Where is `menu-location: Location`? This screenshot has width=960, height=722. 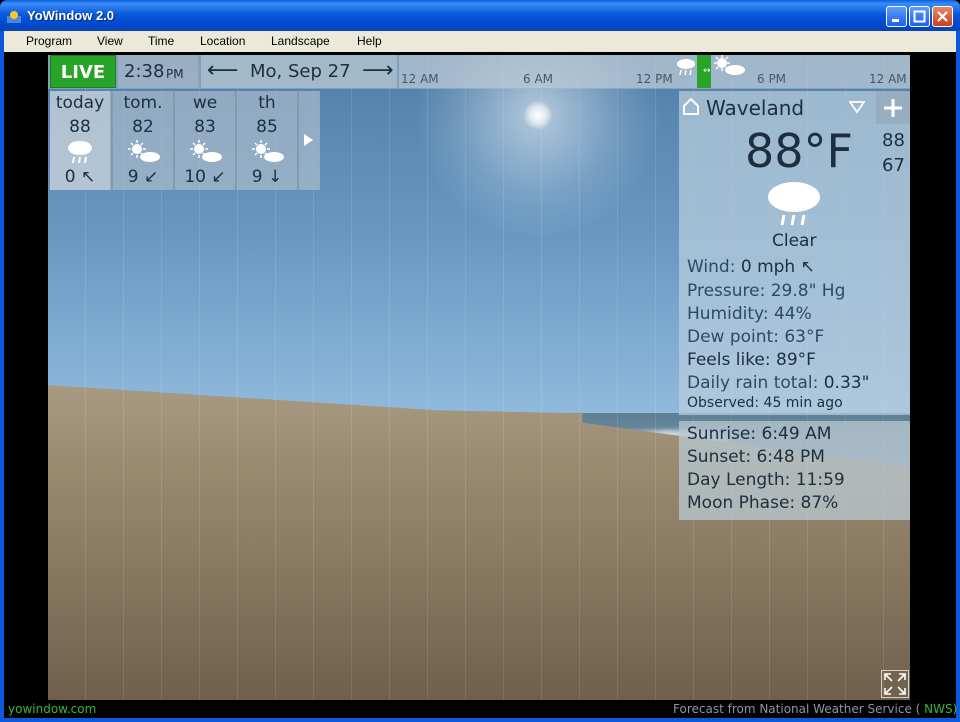
menu-location: Location is located at coordinates (222, 41).